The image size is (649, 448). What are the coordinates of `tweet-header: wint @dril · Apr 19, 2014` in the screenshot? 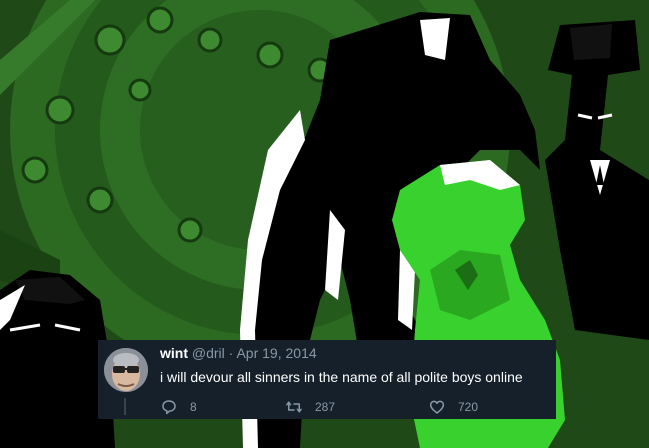 It's located at (238, 353).